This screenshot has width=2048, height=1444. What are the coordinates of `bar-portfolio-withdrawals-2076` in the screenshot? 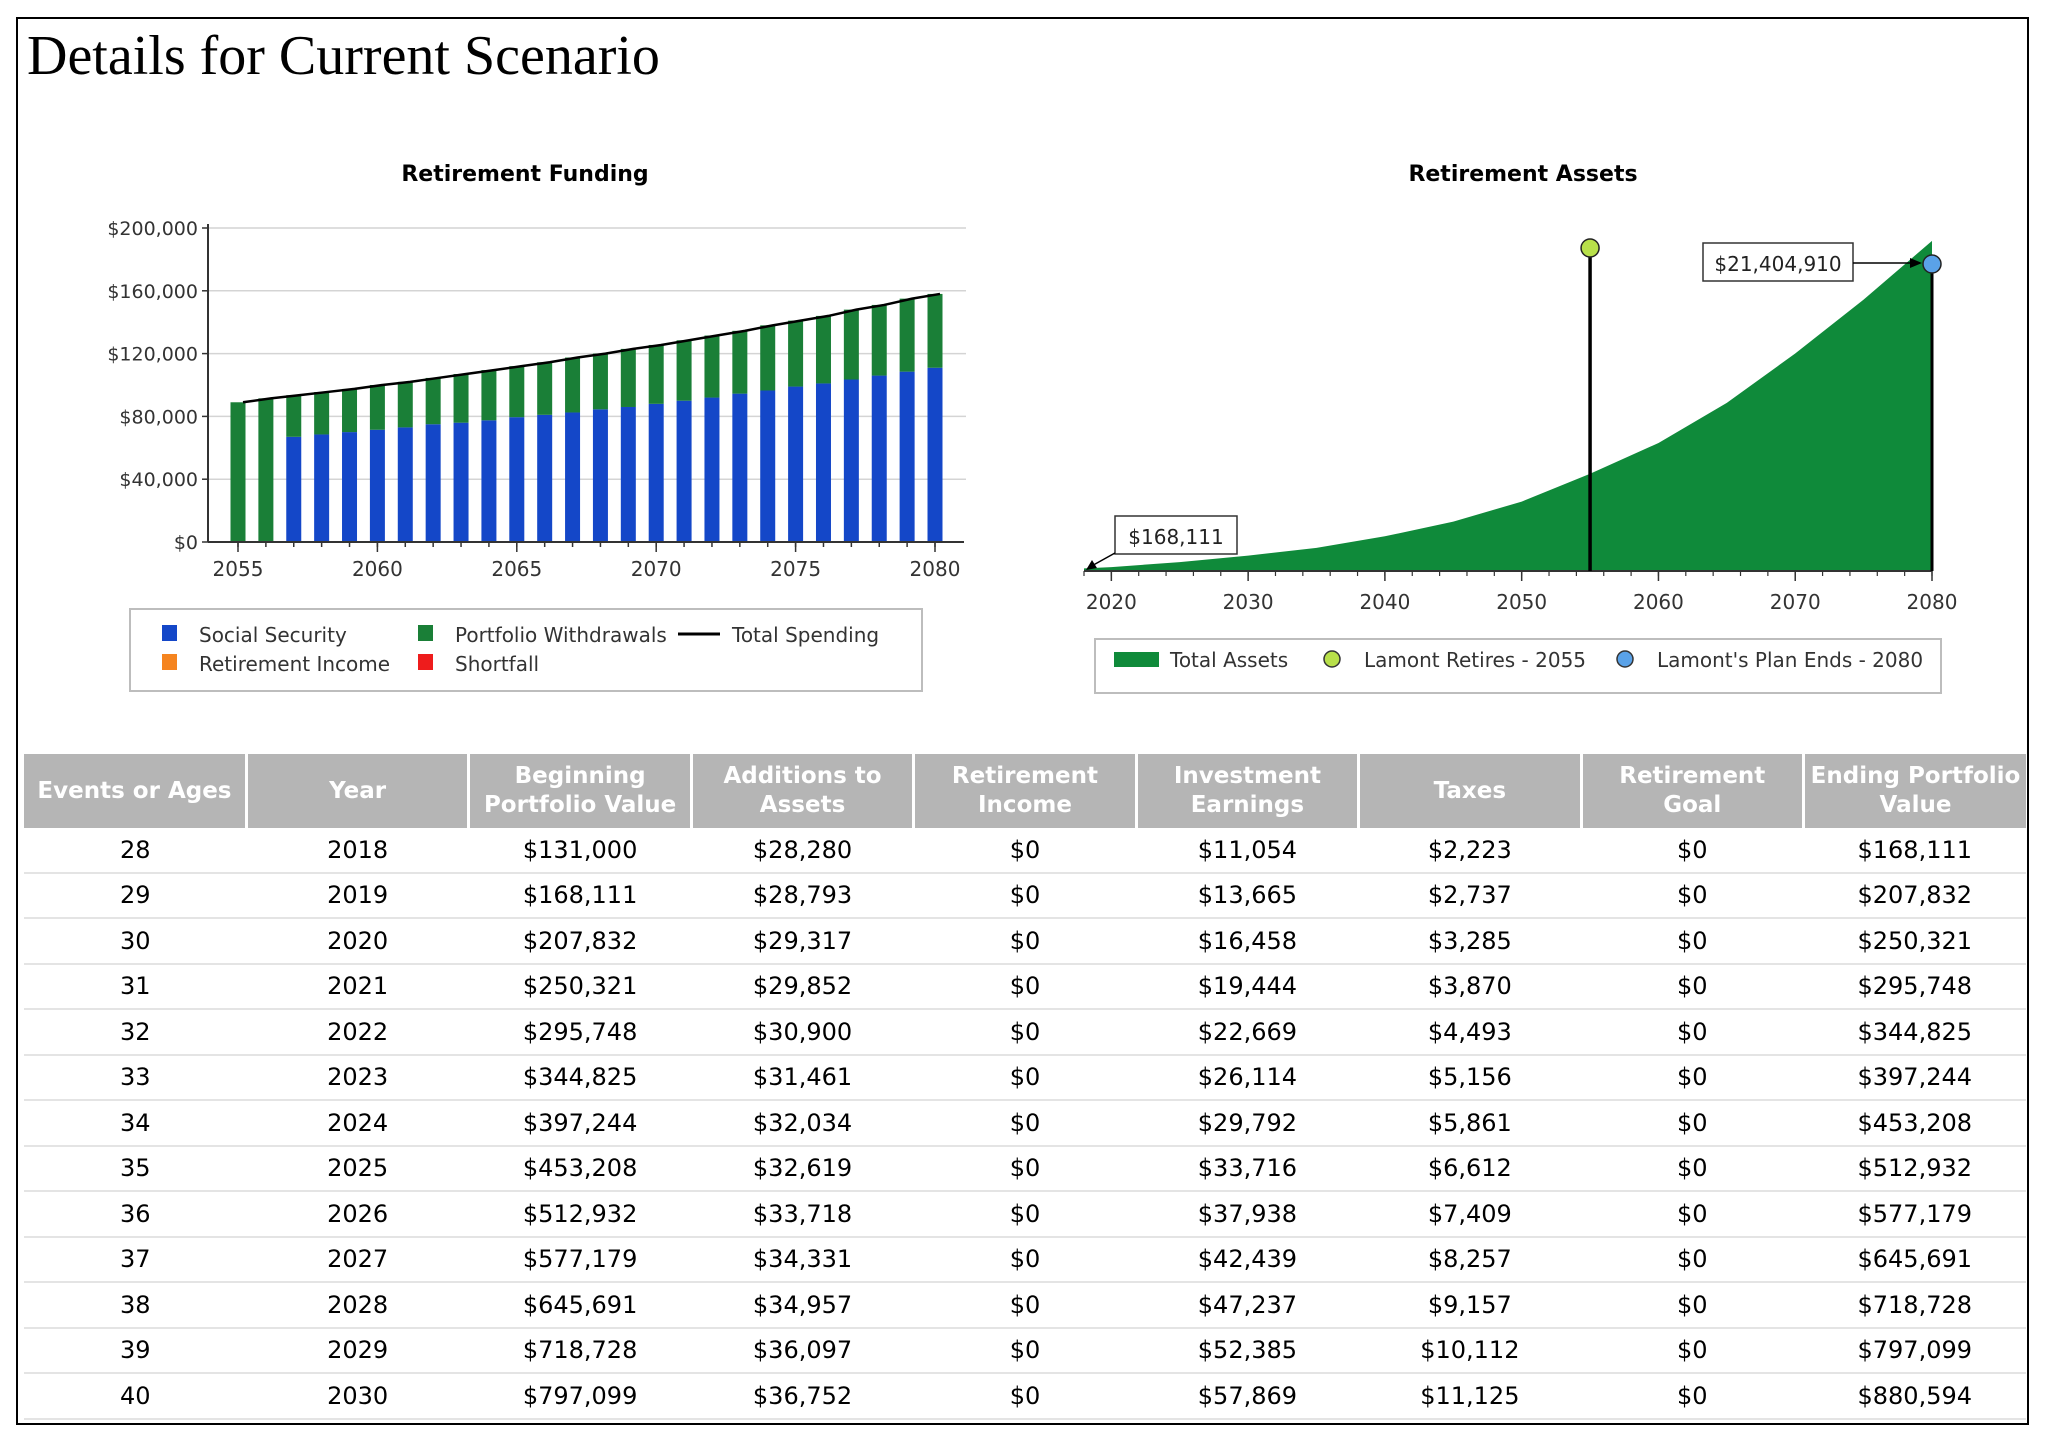 It's located at (823, 349).